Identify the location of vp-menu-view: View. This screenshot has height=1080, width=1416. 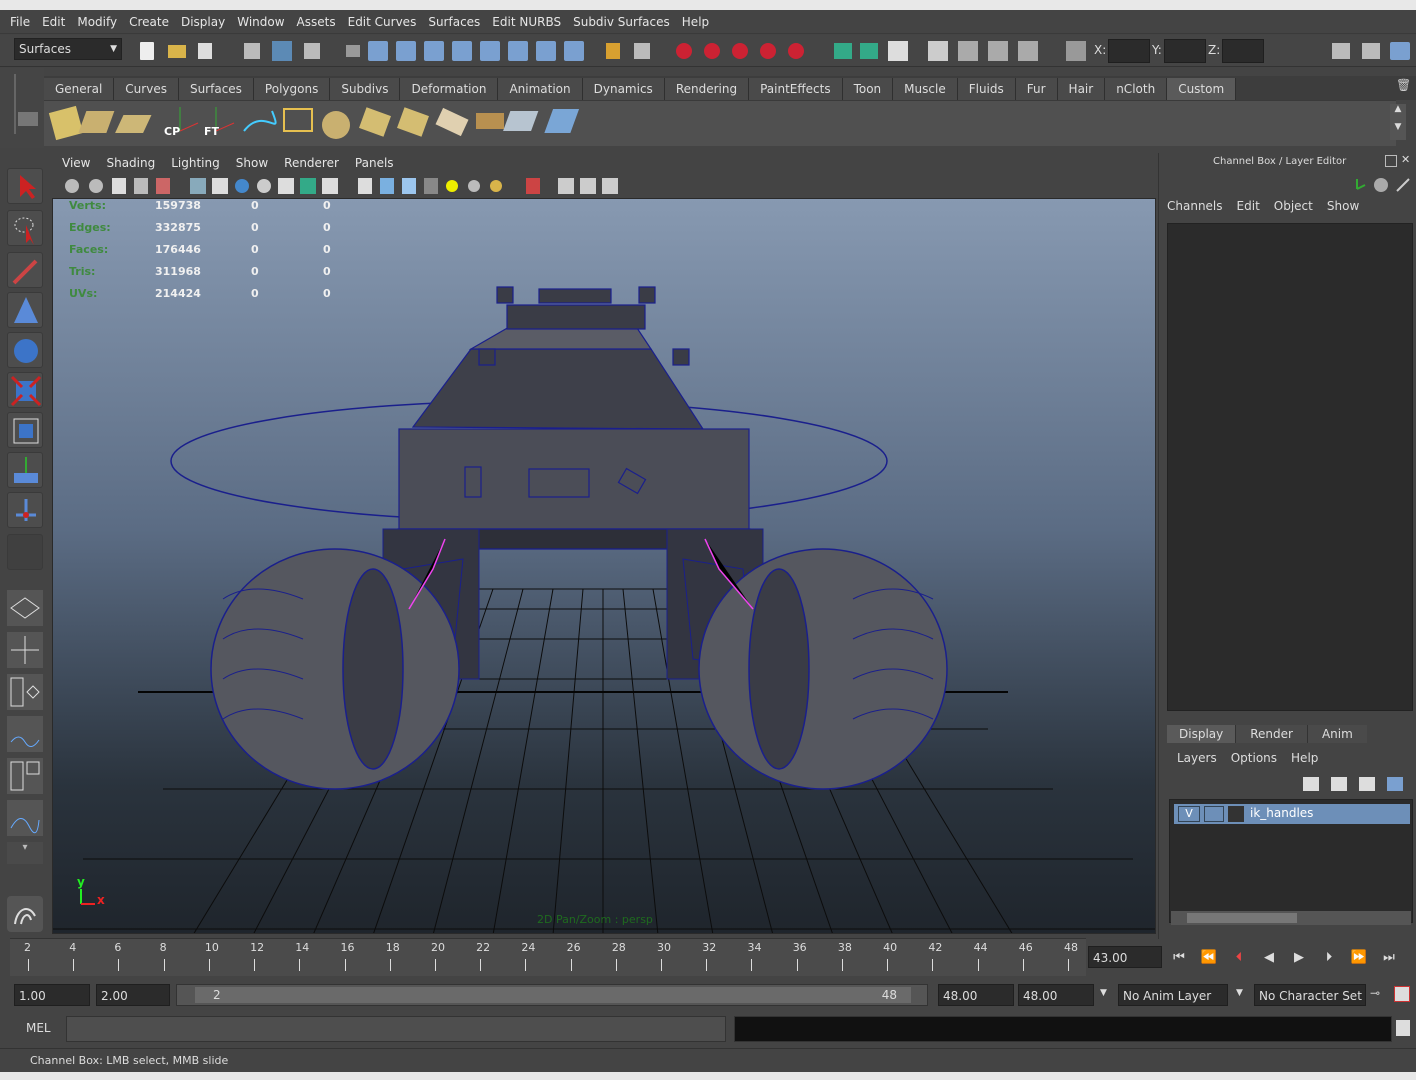
(76, 163).